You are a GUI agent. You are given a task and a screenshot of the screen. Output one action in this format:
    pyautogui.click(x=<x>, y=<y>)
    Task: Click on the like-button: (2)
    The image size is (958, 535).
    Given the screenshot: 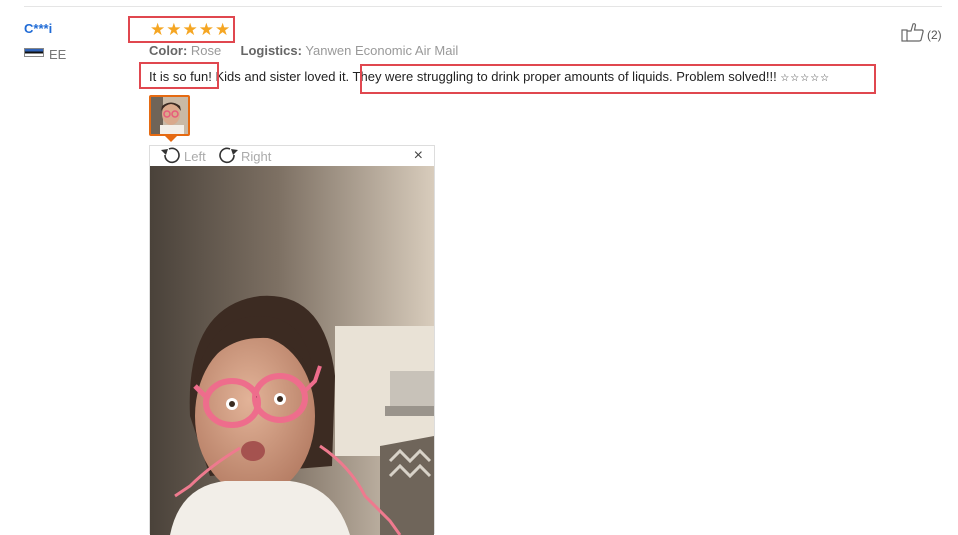 What is the action you would take?
    pyautogui.click(x=921, y=34)
    